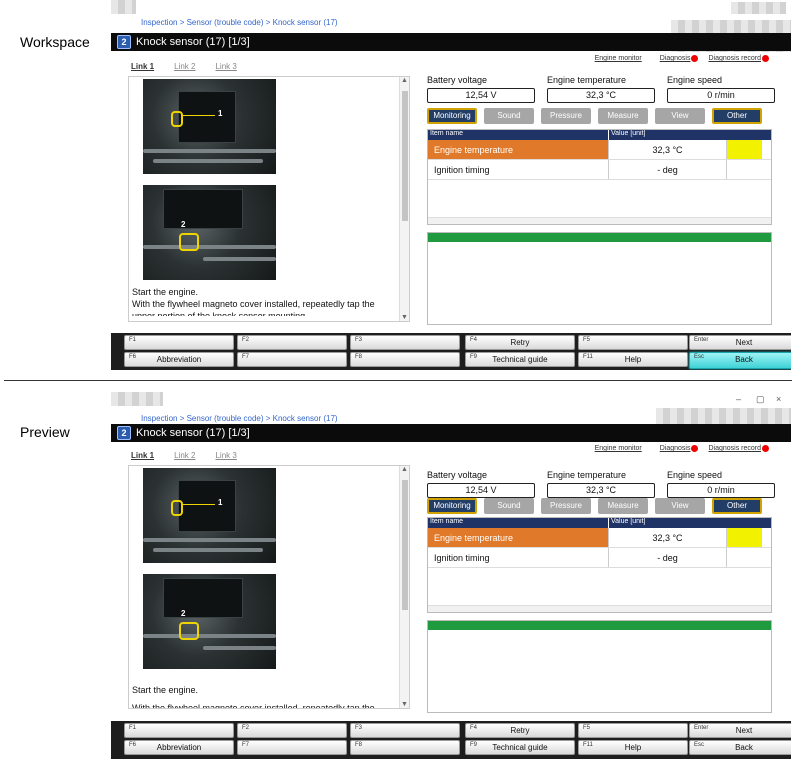 The width and height of the screenshot is (796, 759). I want to click on param-label: Engine speed, so click(695, 475).